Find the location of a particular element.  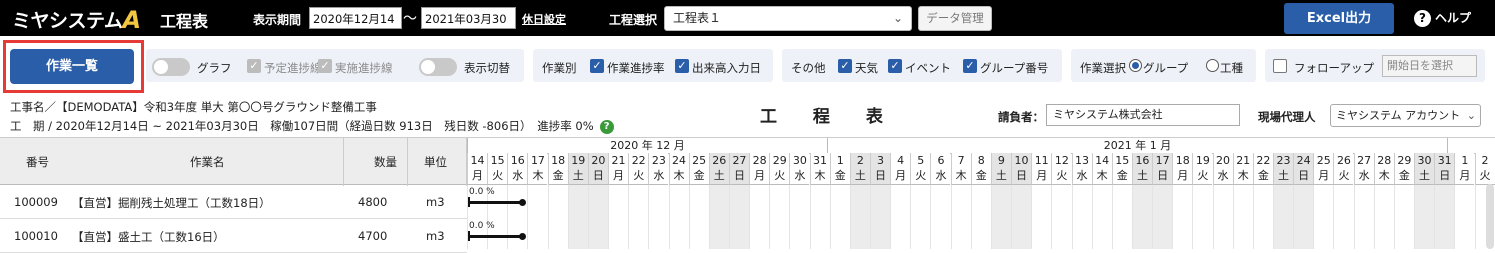

output-date-checkbox: ✓ is located at coordinates (682, 66).